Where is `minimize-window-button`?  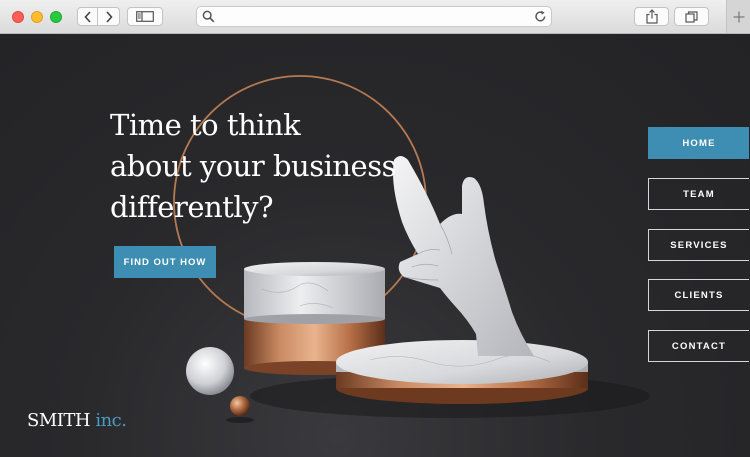 minimize-window-button is located at coordinates (37, 17).